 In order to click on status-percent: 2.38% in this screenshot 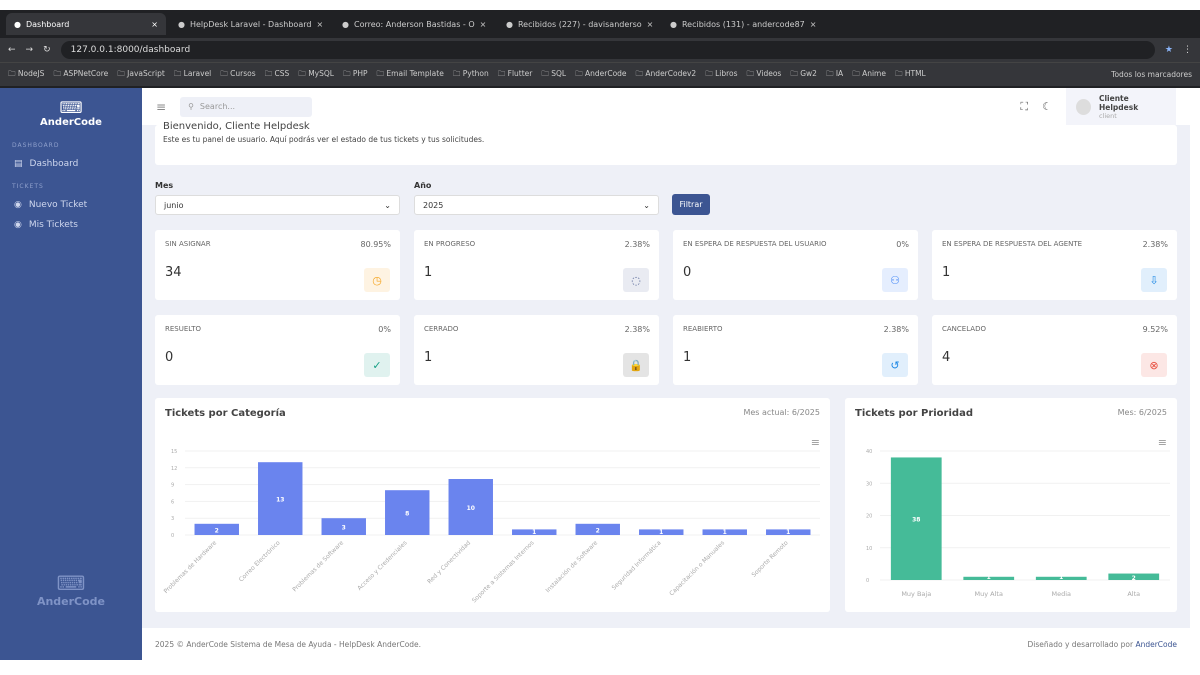, I will do `click(896, 329)`.